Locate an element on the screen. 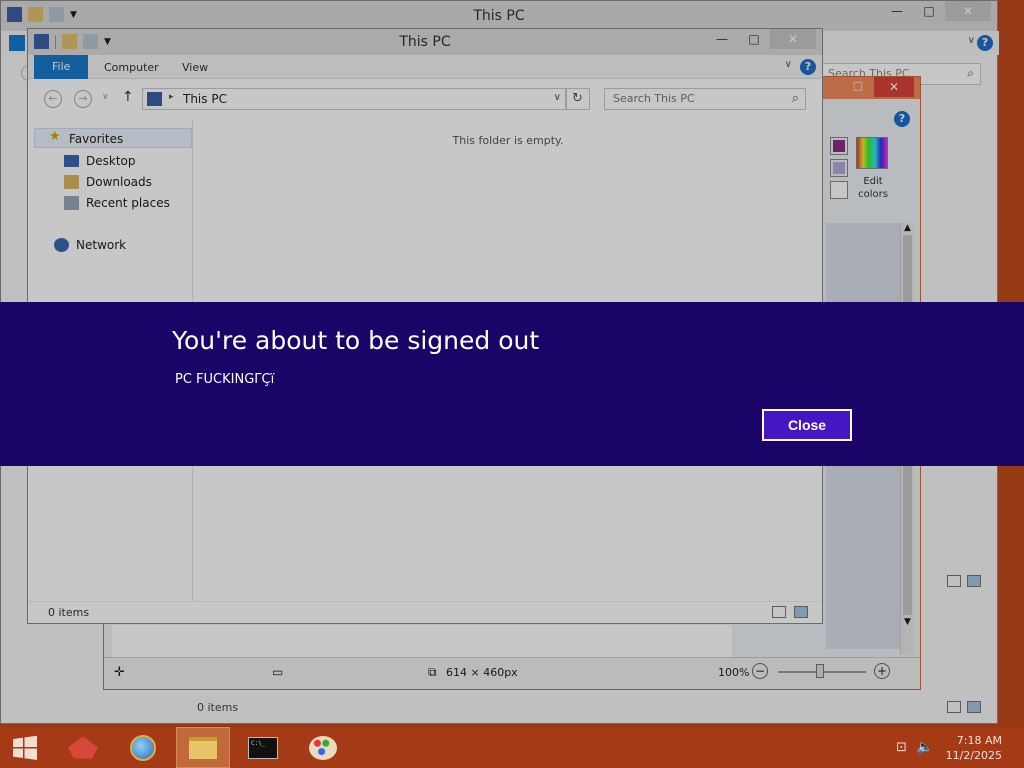 This screenshot has width=1024, height=768. volume-muted-icon: 🔈 is located at coordinates (925, 747).